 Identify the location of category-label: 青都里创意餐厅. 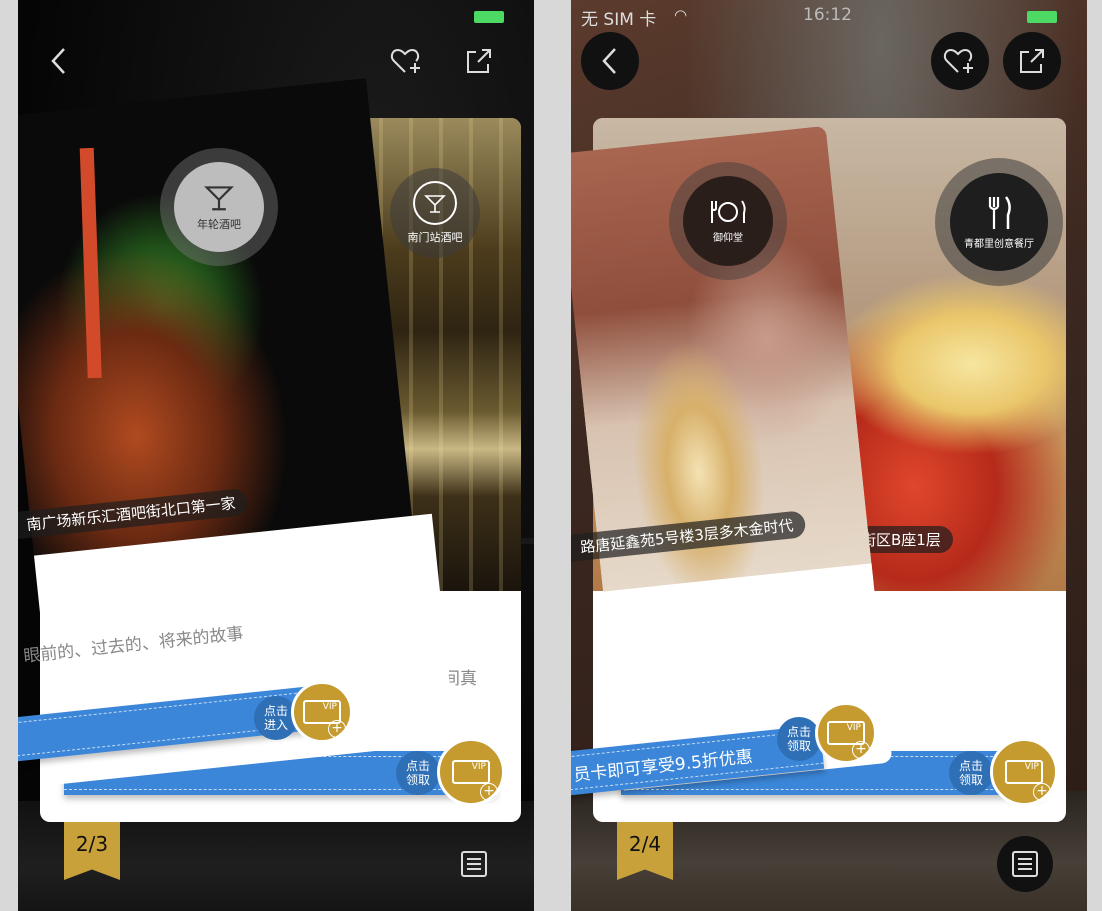
(999, 244).